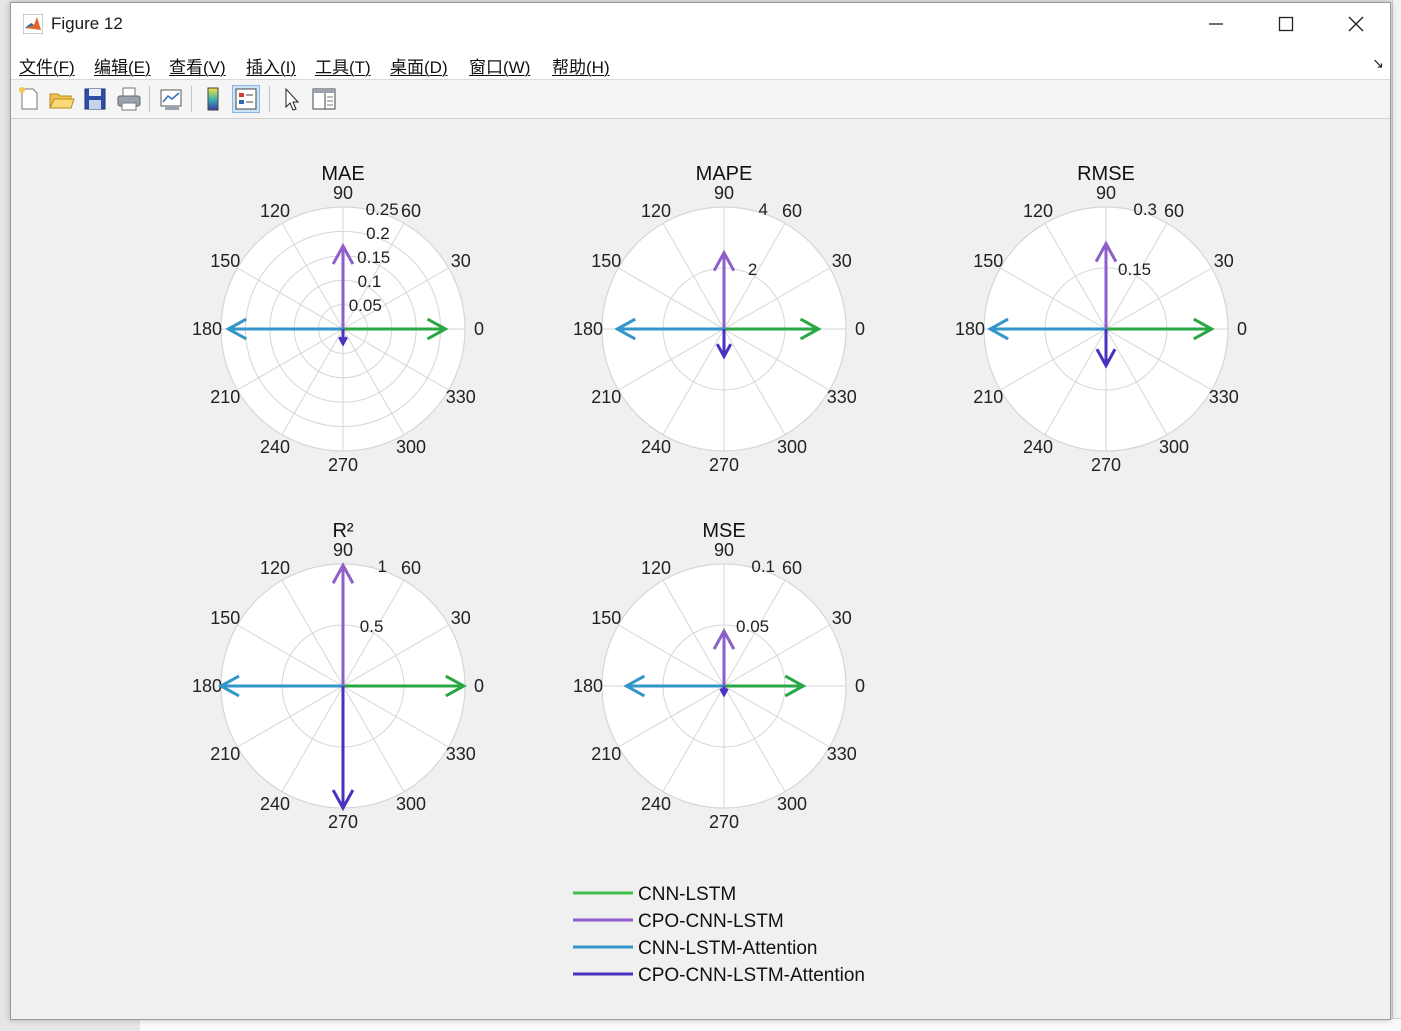 The image size is (1401, 1031). What do you see at coordinates (581, 65) in the screenshot?
I see `menu-help: 帮助(H)` at bounding box center [581, 65].